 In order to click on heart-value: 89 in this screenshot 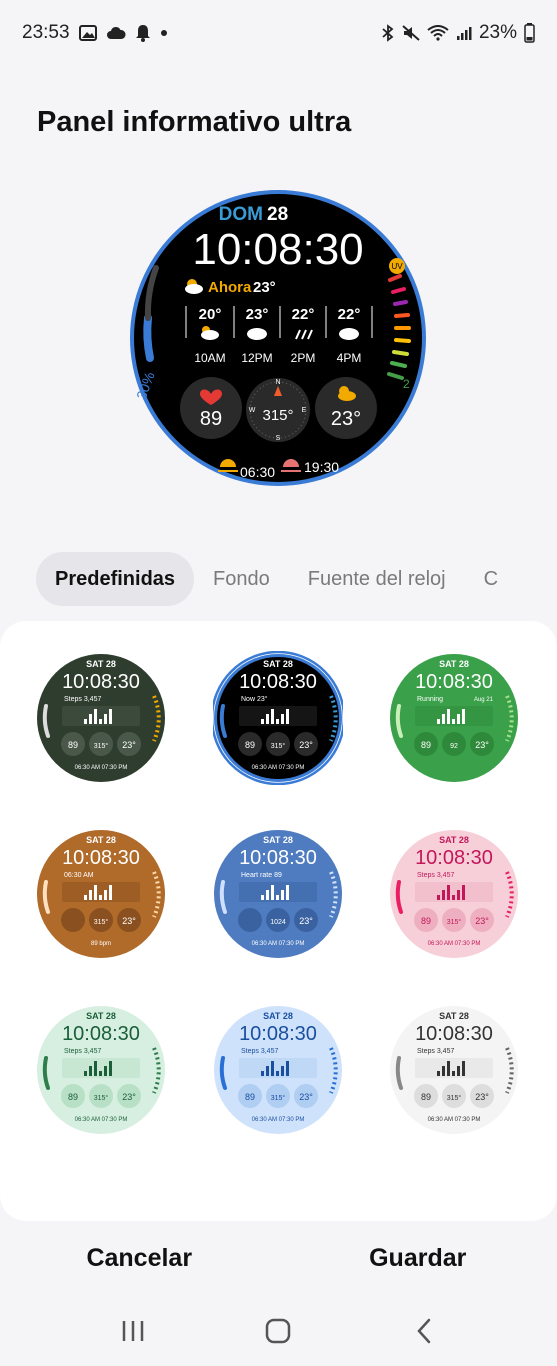, I will do `click(211, 419)`.